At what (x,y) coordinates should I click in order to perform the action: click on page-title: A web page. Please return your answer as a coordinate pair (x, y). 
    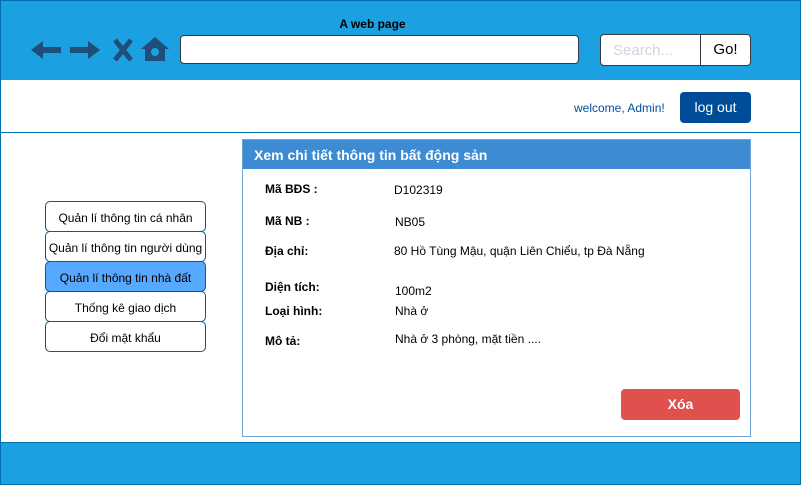
    Looking at the image, I should click on (372, 24).